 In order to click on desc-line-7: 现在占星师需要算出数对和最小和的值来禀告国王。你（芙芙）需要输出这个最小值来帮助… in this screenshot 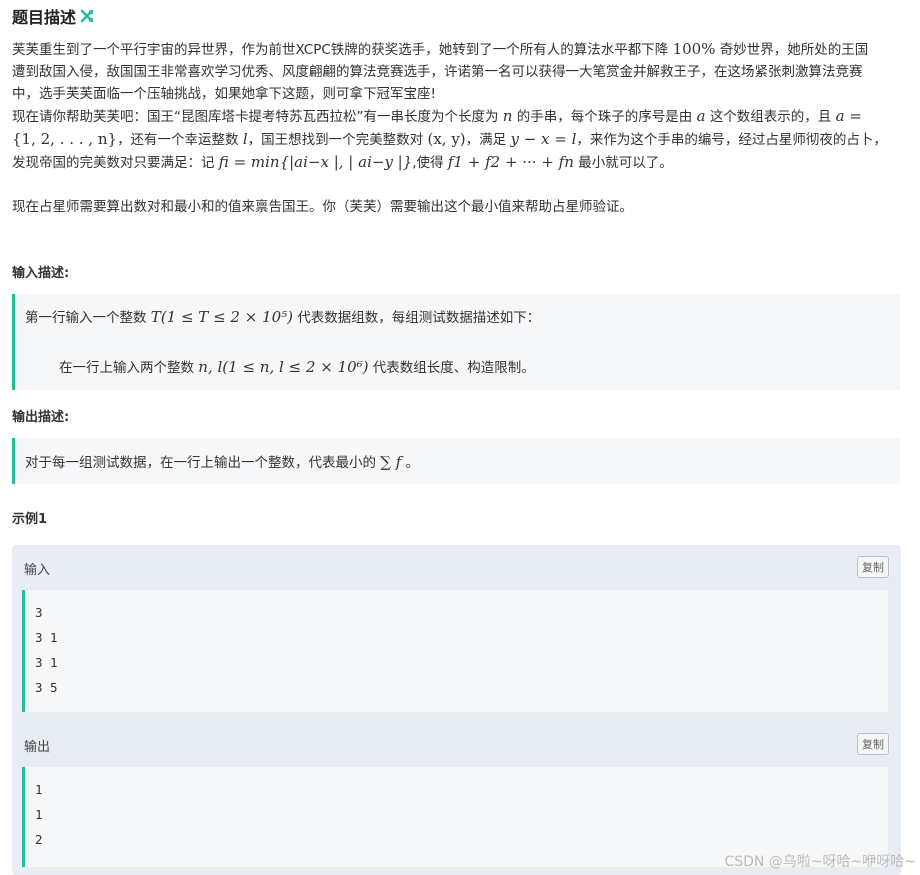, I will do `click(322, 207)`.